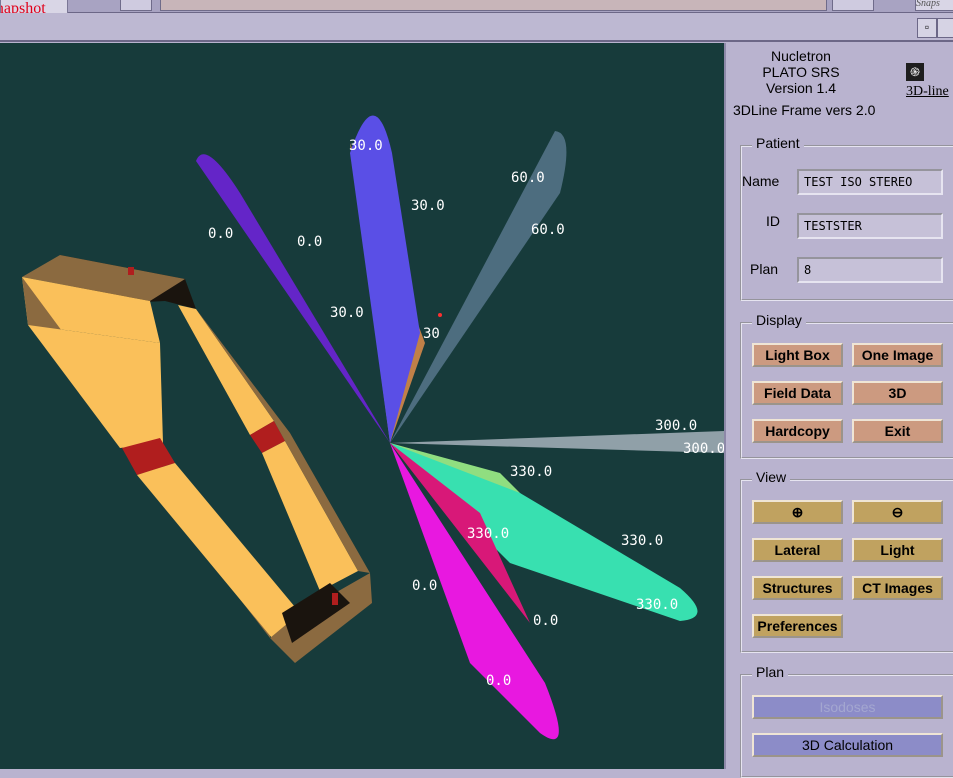 The height and width of the screenshot is (778, 953). I want to click on zoom-in-icon: ⊕, so click(797, 512).